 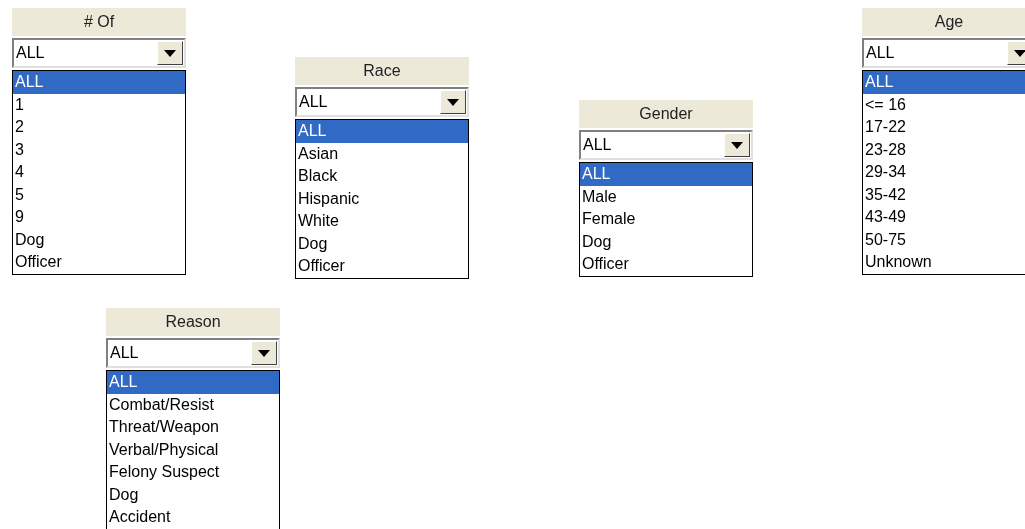 What do you see at coordinates (99, 127) in the screenshot?
I see `list-option: 2` at bounding box center [99, 127].